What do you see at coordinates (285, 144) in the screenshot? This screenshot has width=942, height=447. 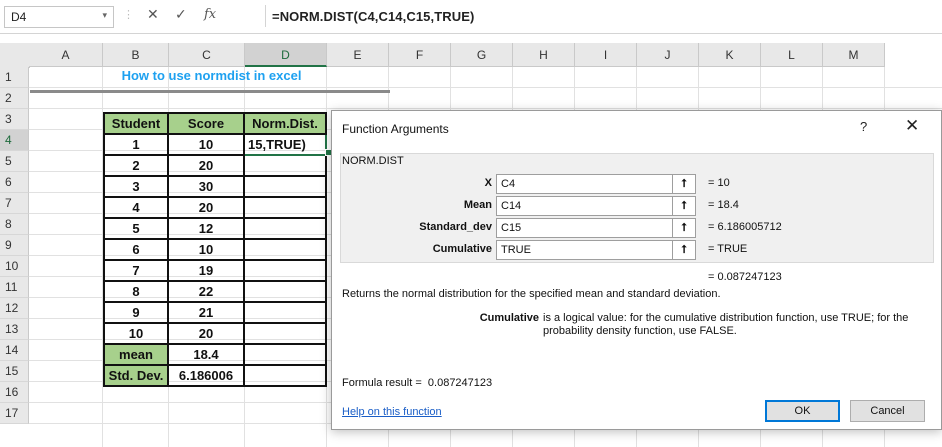 I see `active-cell: 15,TRUE)` at bounding box center [285, 144].